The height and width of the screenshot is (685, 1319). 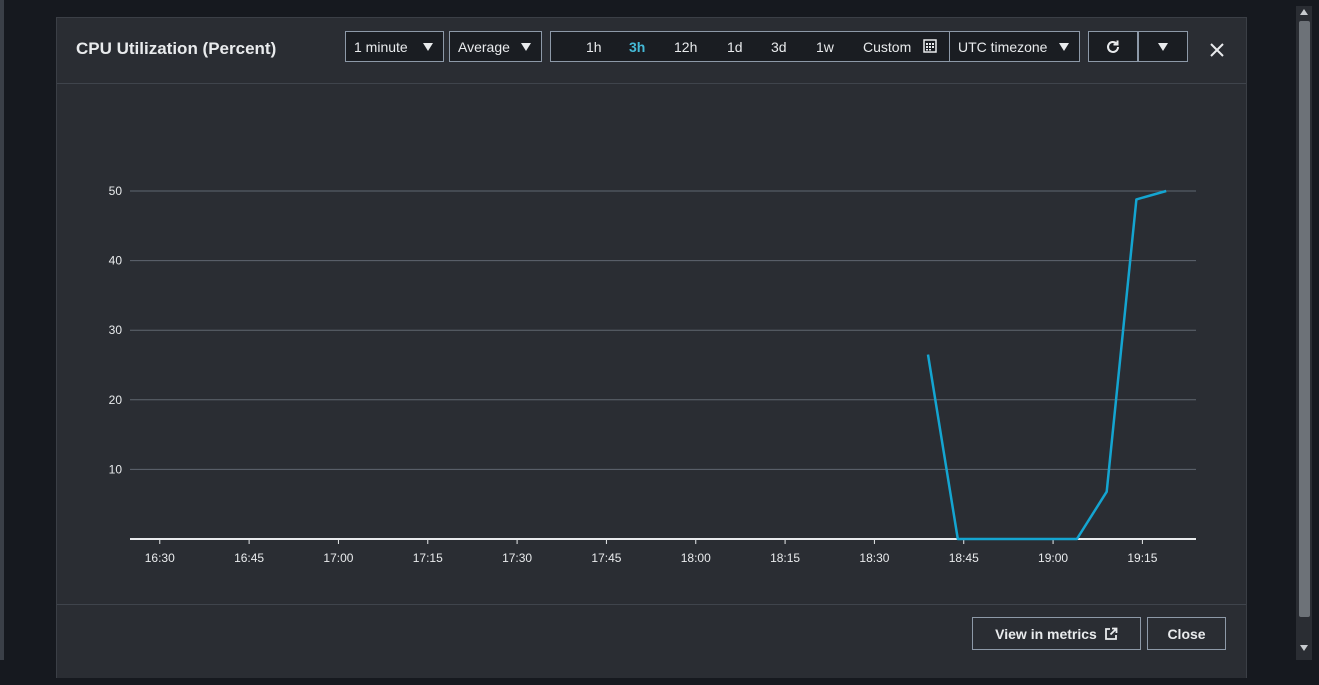 I want to click on modal-footer: View in metrics Close, so click(x=651, y=644).